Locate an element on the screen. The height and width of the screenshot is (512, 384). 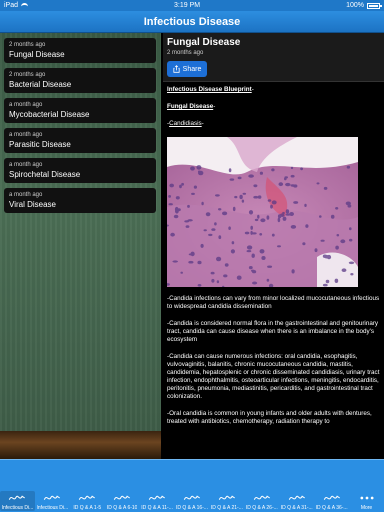
more-dots-icon is located at coordinates (367, 498).